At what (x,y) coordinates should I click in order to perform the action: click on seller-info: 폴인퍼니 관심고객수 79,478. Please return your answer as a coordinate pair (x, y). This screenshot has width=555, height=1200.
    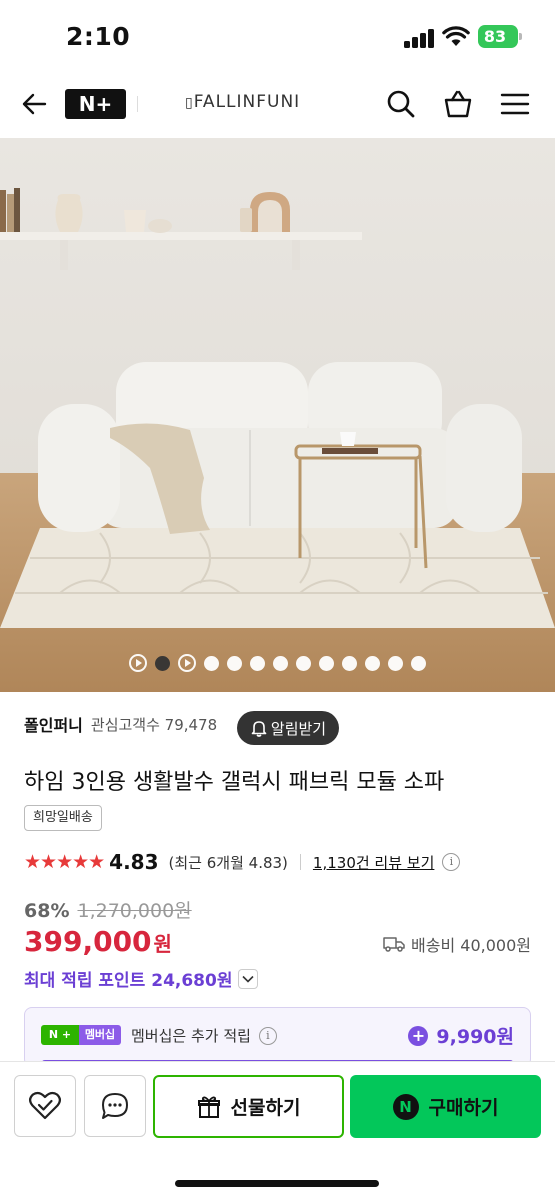
    Looking at the image, I should click on (120, 724).